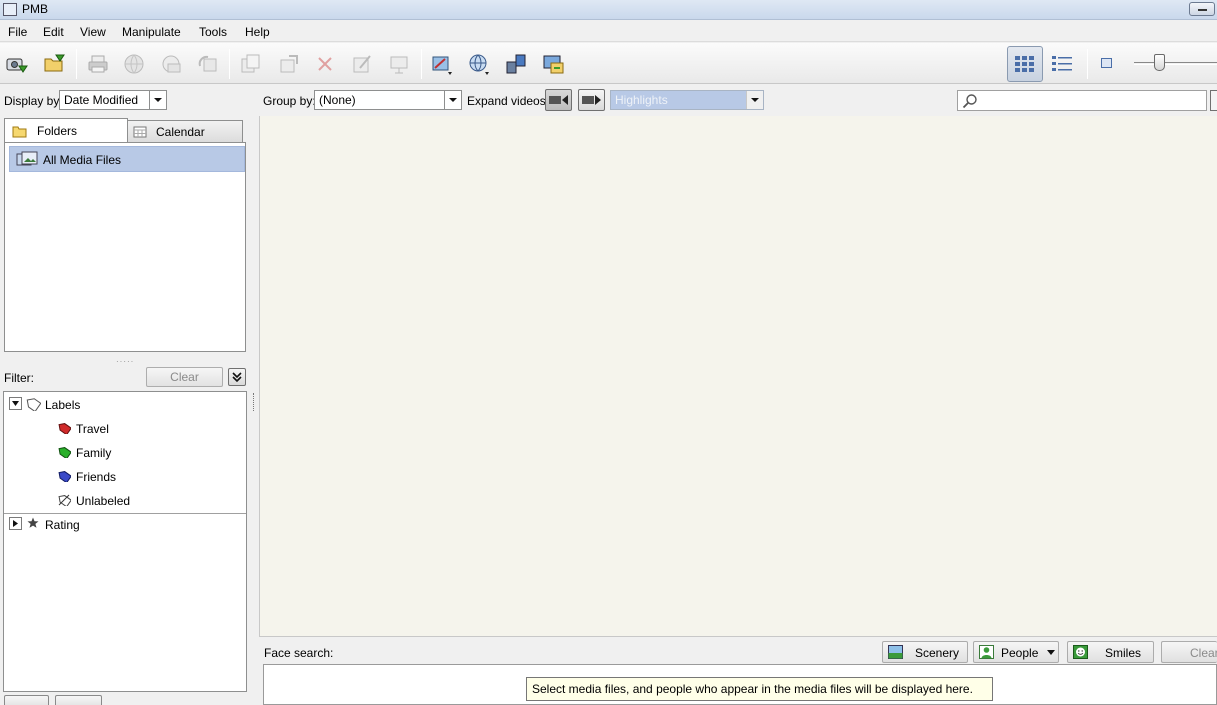 The height and width of the screenshot is (705, 1217). Describe the element at coordinates (299, 653) in the screenshot. I see `face-search-label: Face search:` at that location.